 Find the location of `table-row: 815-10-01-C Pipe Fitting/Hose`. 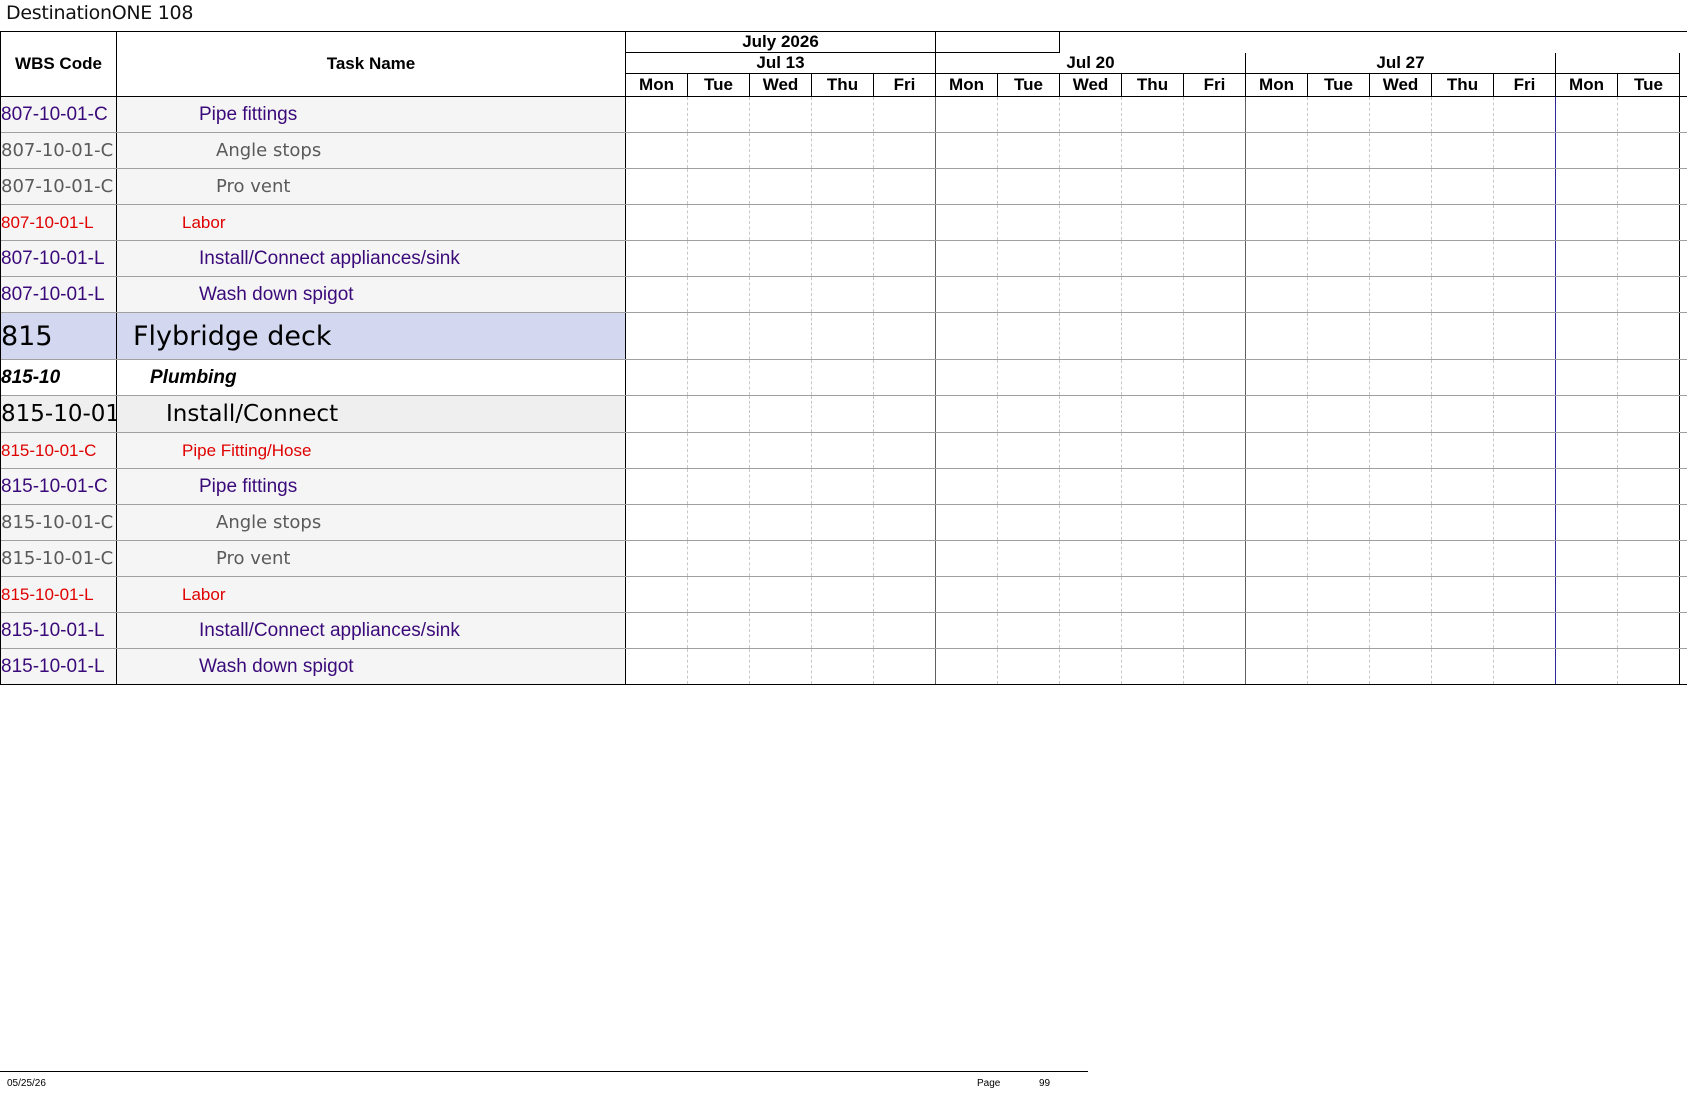

table-row: 815-10-01-C Pipe Fitting/Hose is located at coordinates (844, 451).